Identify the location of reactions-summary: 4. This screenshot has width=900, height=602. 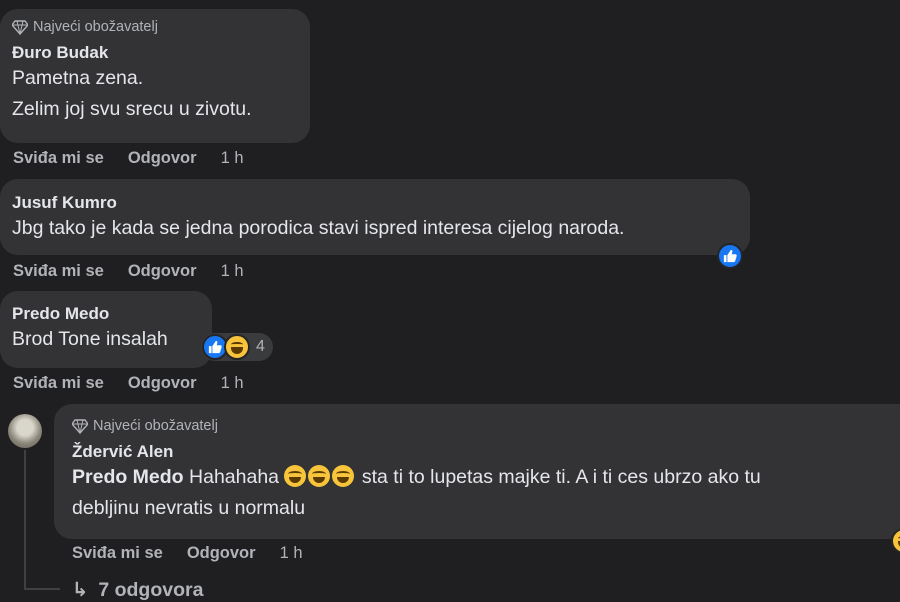
(237, 347).